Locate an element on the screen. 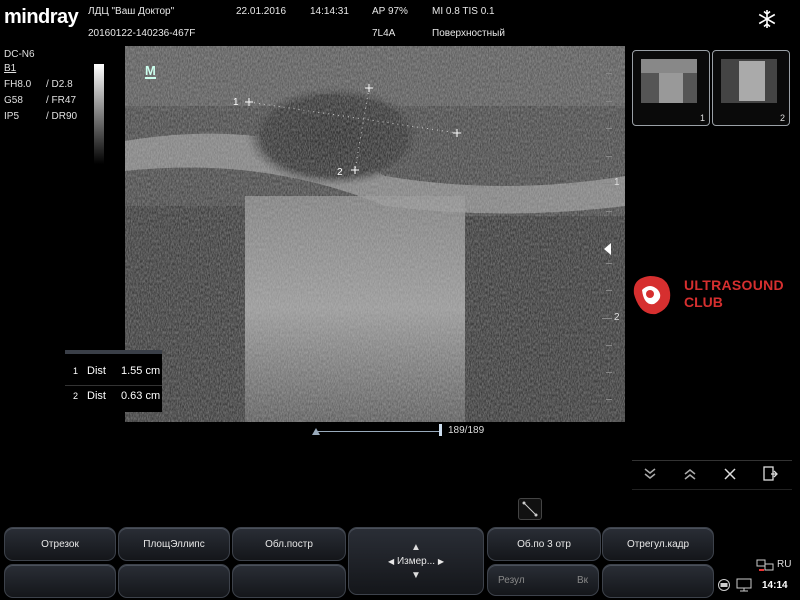  mi-tis: MI 0.8 TIS 0.1 is located at coordinates (463, 11).